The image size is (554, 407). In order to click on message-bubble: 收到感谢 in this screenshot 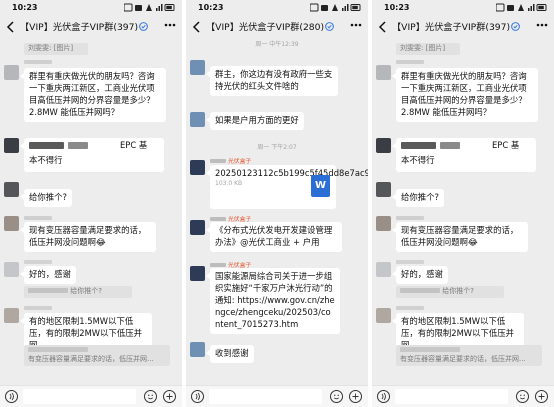, I will do `click(230, 354)`.